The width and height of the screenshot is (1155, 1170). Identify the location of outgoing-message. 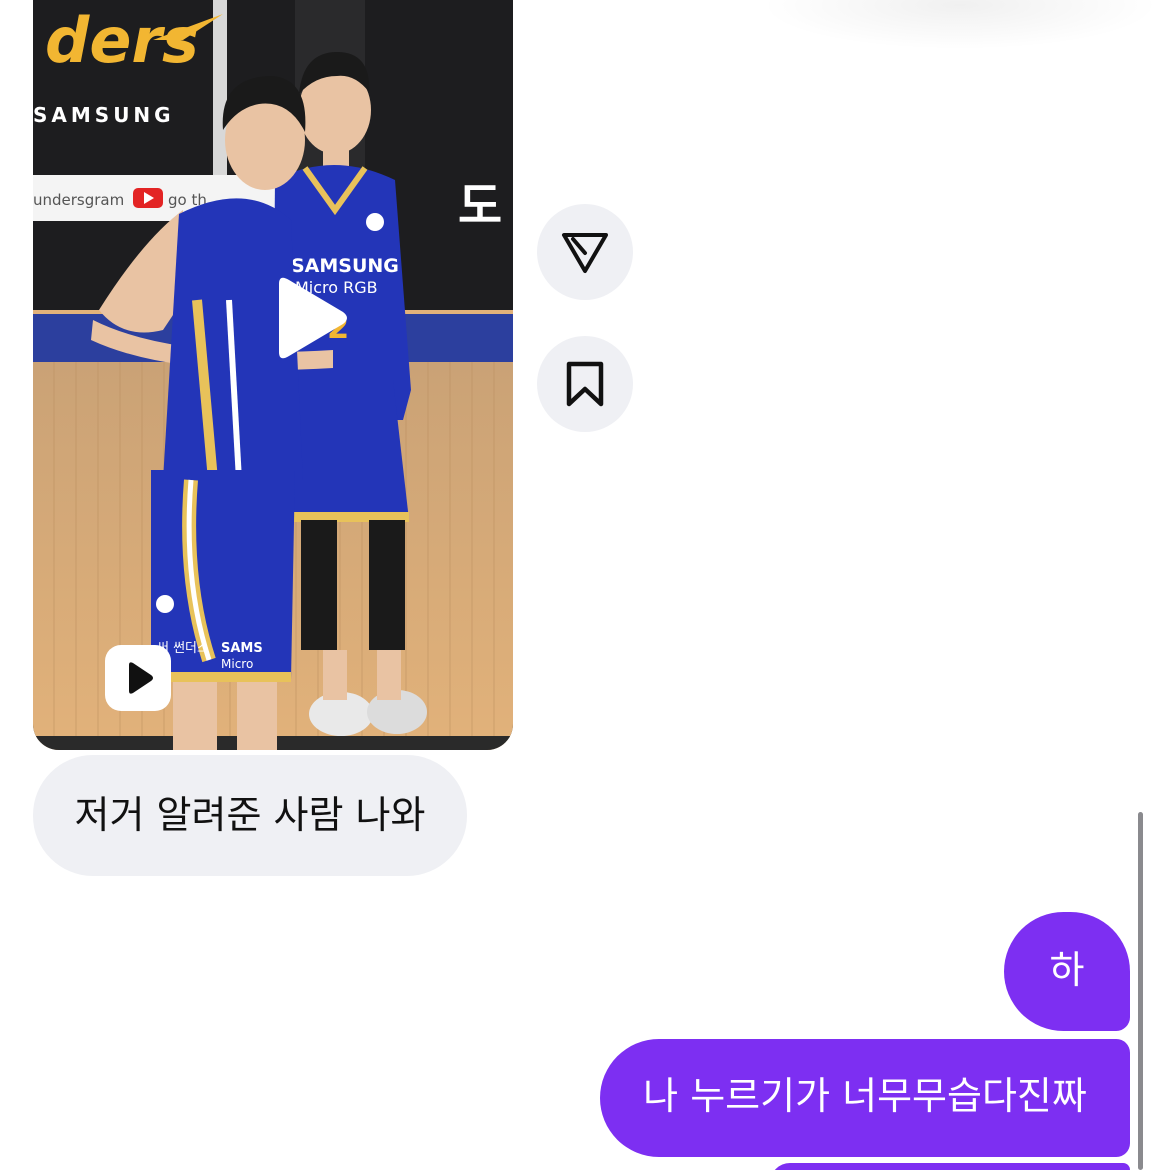
(950, 1166).